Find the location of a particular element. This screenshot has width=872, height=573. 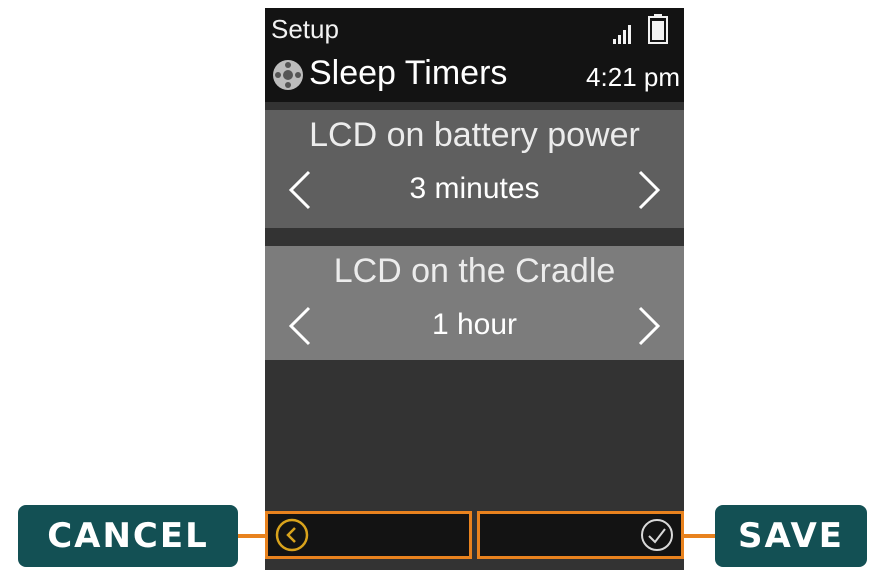

save-softkey is located at coordinates (580, 535).